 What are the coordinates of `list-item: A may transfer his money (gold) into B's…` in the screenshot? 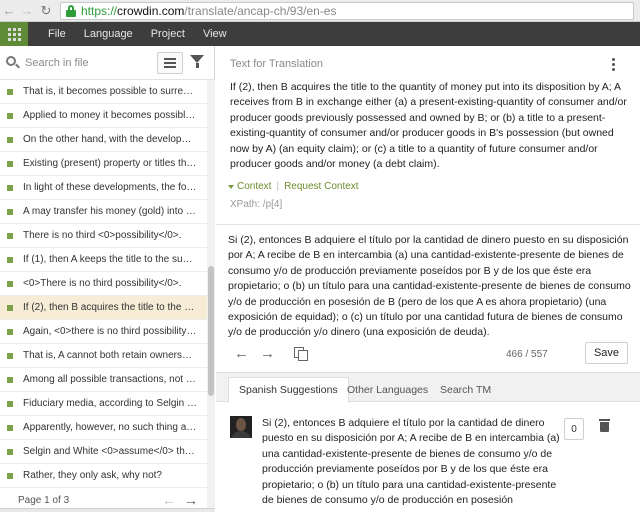 It's located at (103, 212).